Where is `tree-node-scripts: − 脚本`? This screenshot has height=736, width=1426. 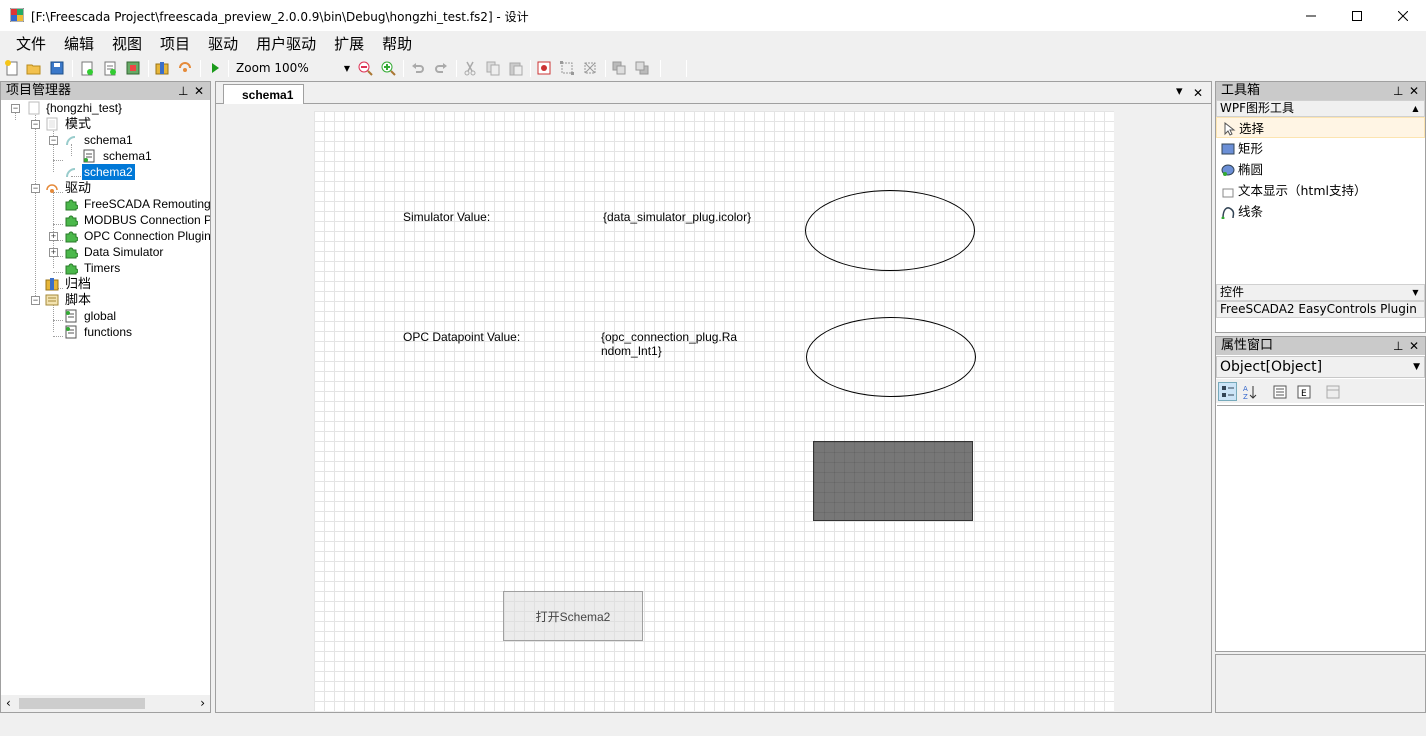 tree-node-scripts: − 脚本 is located at coordinates (105, 300).